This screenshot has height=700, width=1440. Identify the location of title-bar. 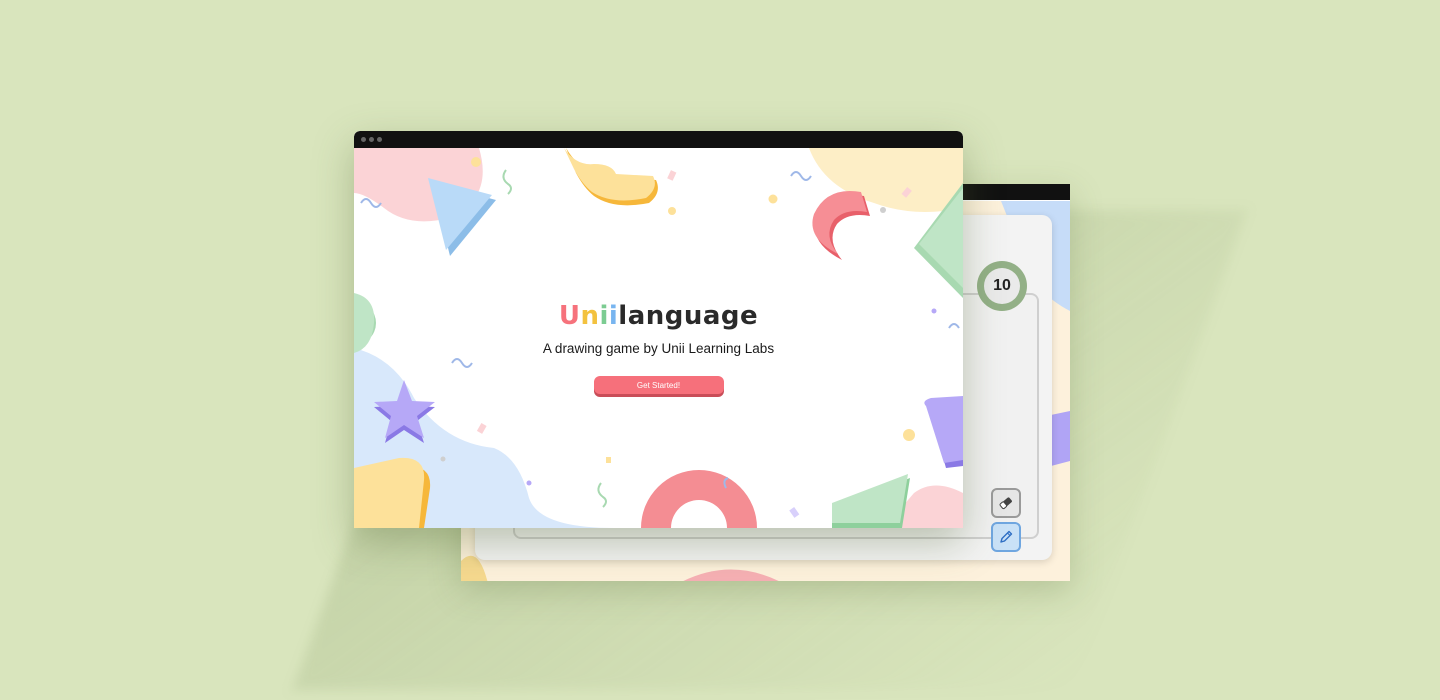
(658, 139).